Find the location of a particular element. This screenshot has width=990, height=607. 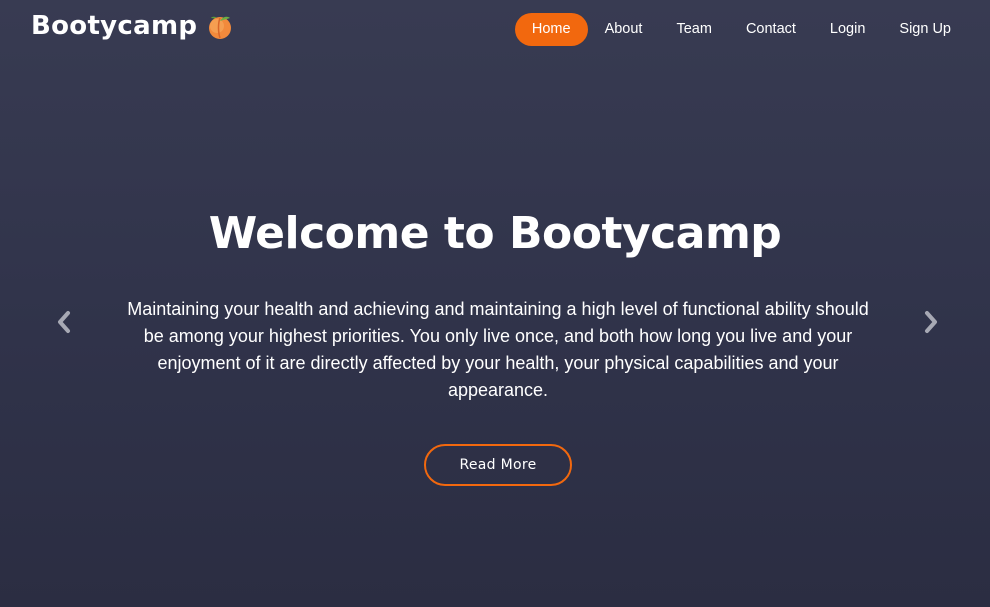

nav-login: Login is located at coordinates (847, 29).